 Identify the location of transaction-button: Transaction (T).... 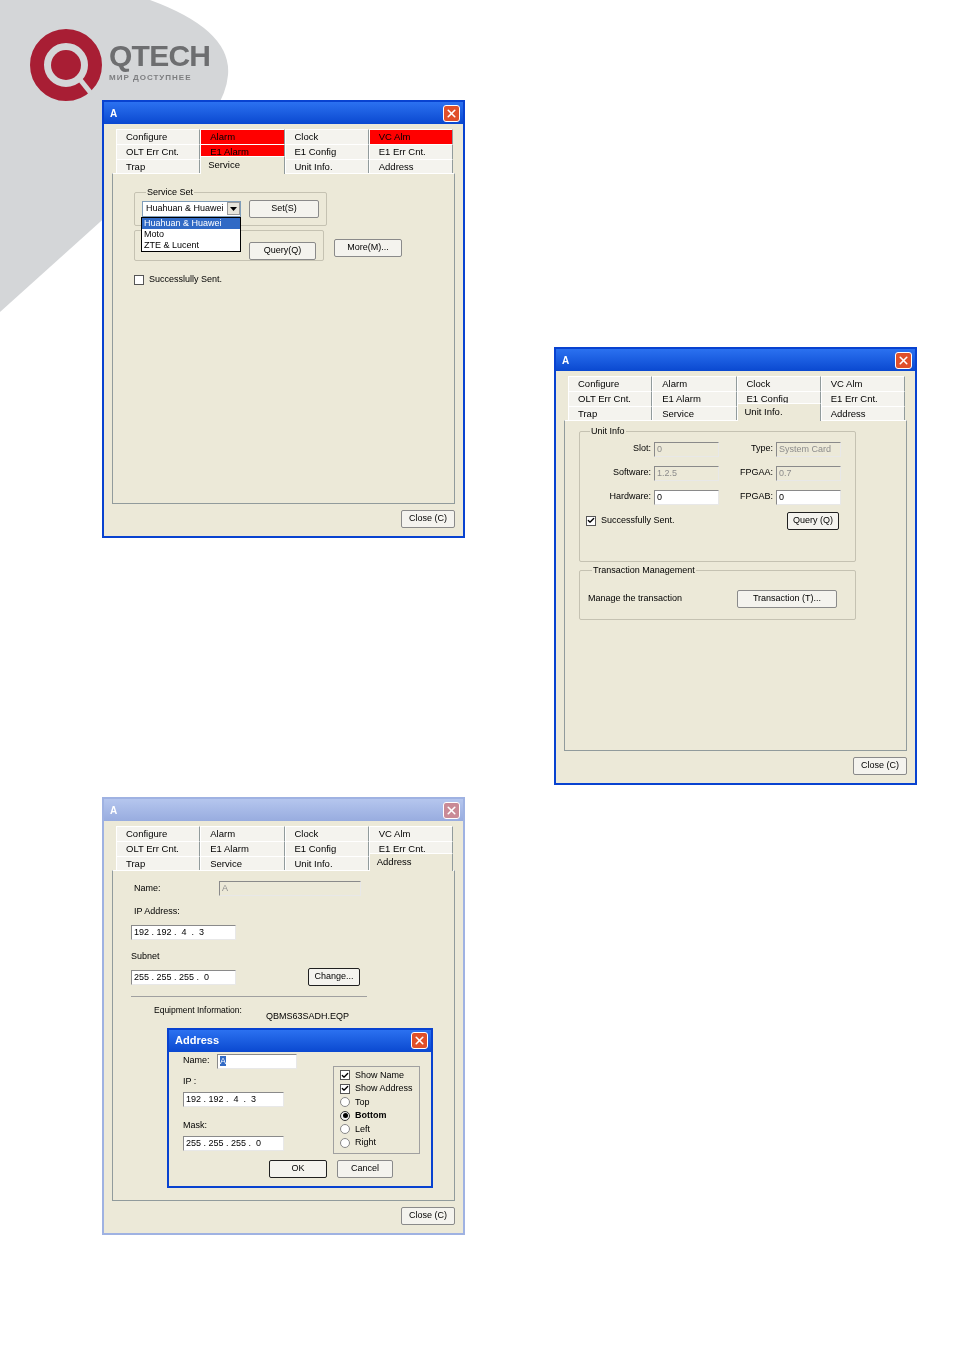
(787, 598).